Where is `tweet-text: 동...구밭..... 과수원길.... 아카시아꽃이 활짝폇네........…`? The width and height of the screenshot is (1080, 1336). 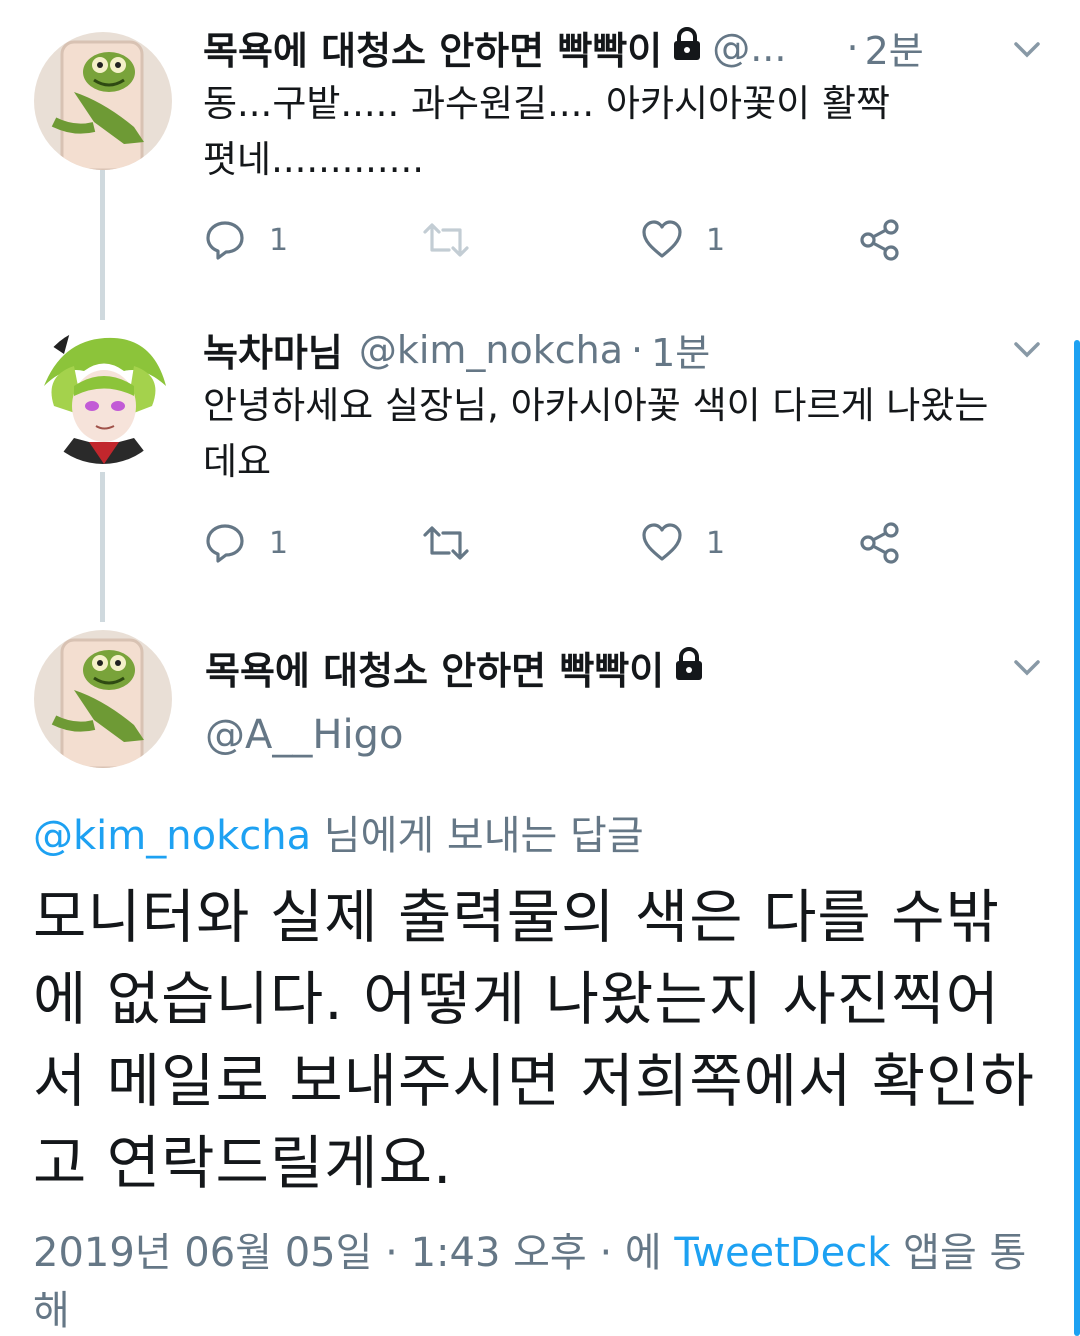
tweet-text: 동...구밭..... 과수원길.... 아카시아꽃이 활짝폇네........… is located at coordinates (547, 131).